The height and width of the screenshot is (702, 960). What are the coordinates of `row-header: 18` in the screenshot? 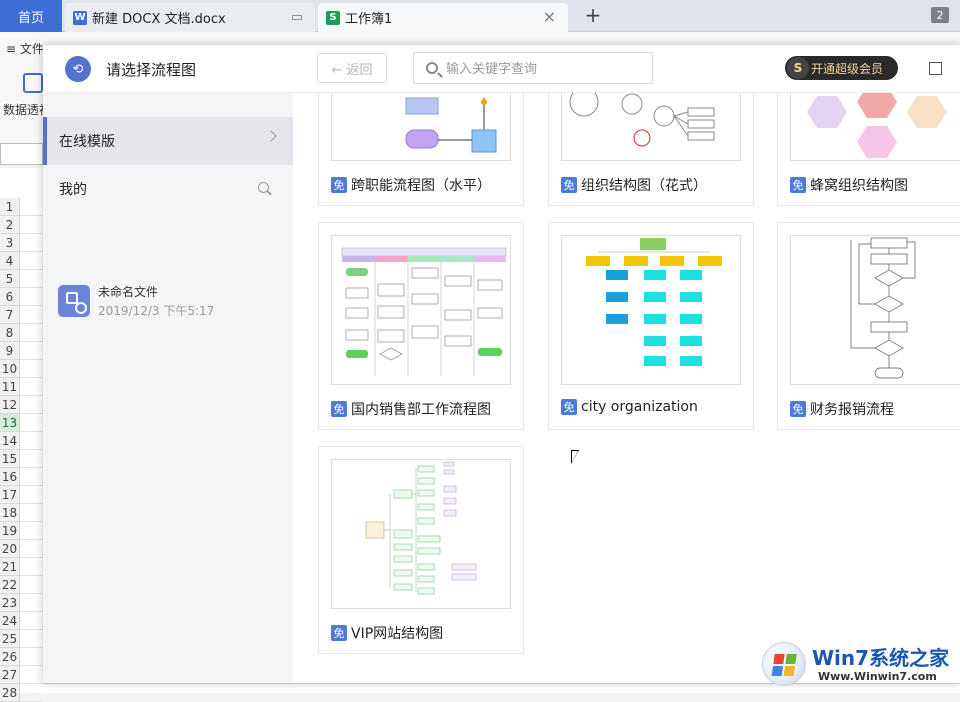 It's located at (10, 513).